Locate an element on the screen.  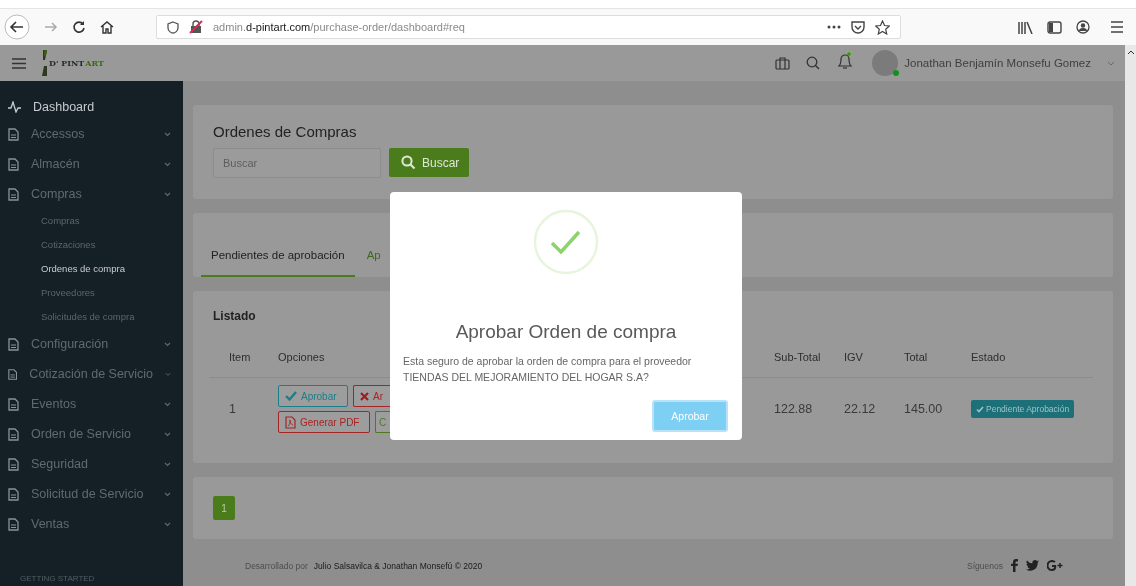
column-header: IGV is located at coordinates (854, 357).